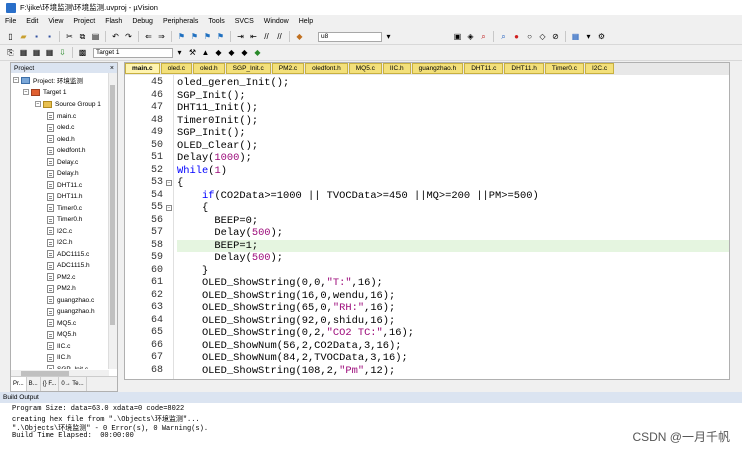  What do you see at coordinates (45, 92) in the screenshot?
I see `target-node: − Target 1` at bounding box center [45, 92].